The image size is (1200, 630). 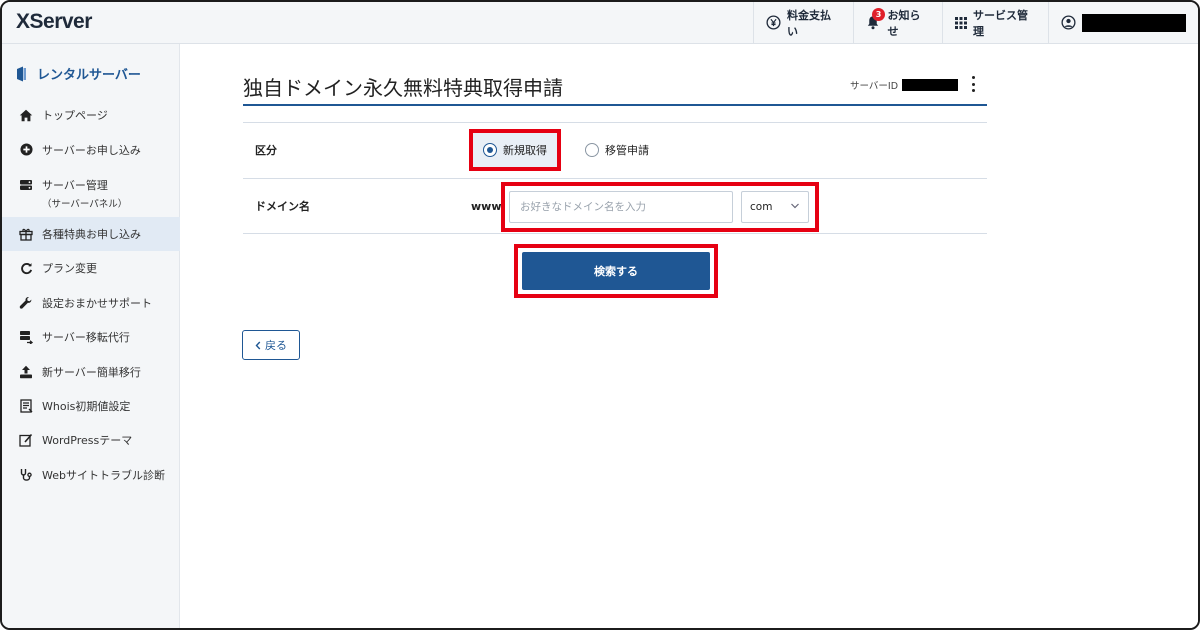 I want to click on sidebar-item-label: 新サーバー簡単移行, so click(x=91, y=372).